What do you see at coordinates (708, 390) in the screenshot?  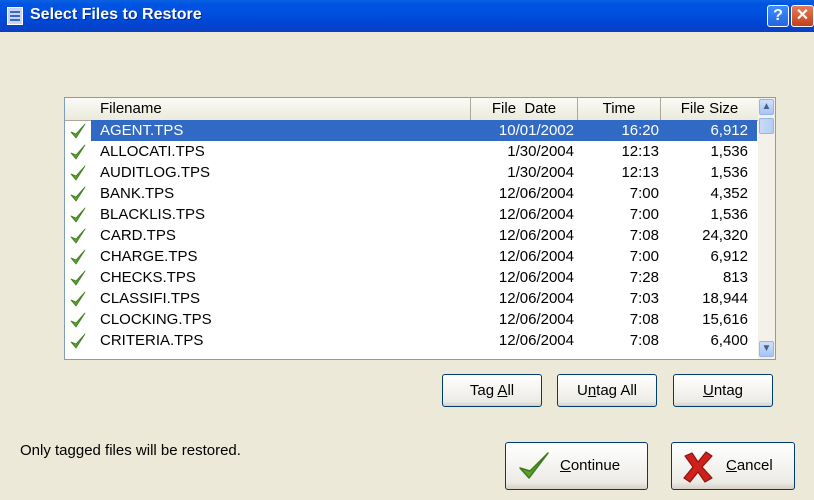 I see `untag-accelerator: U` at bounding box center [708, 390].